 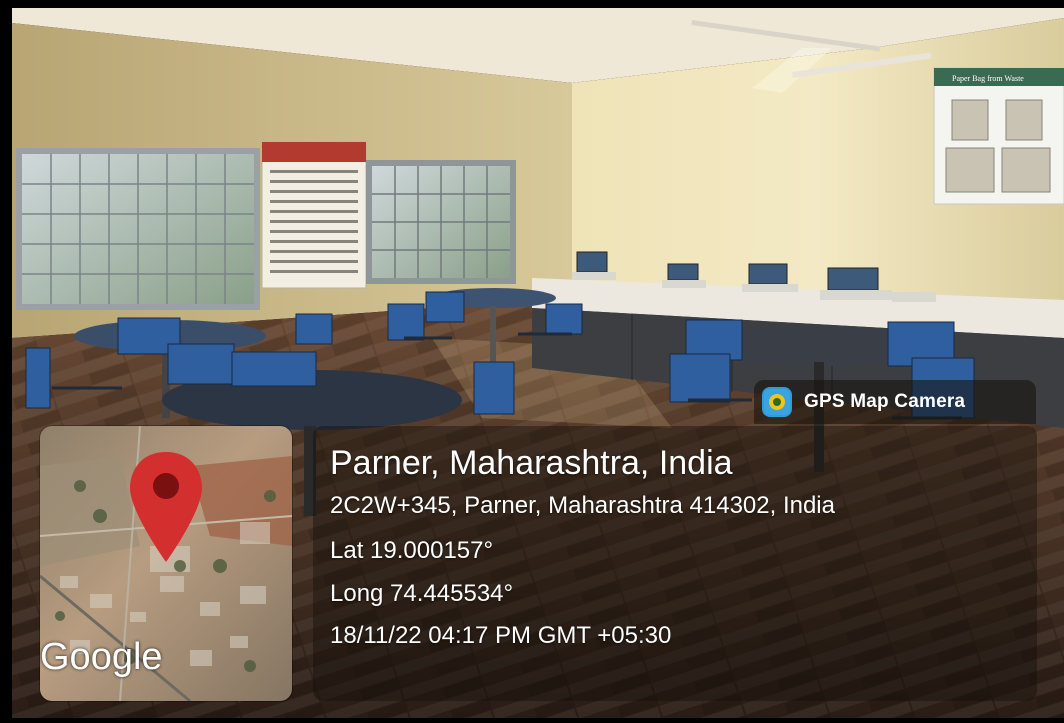 I want to click on gps-map-camera-label: GPS Map Camera, so click(x=885, y=401).